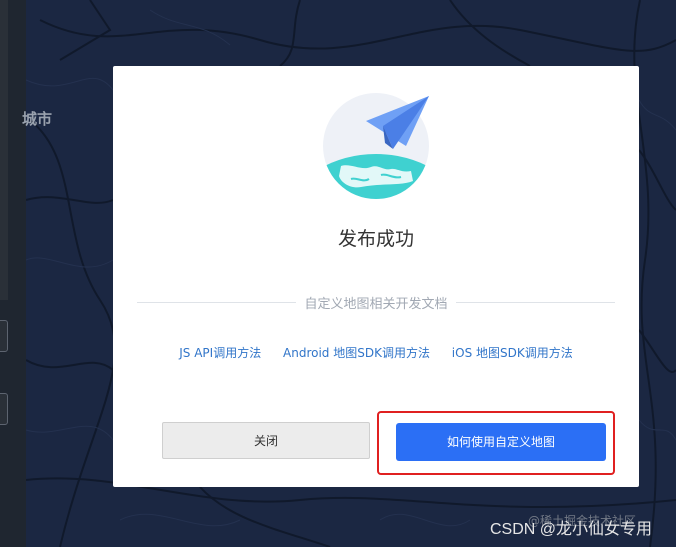  I want to click on csdn-watermark: CSDN @龙小仙女专用, so click(571, 529).